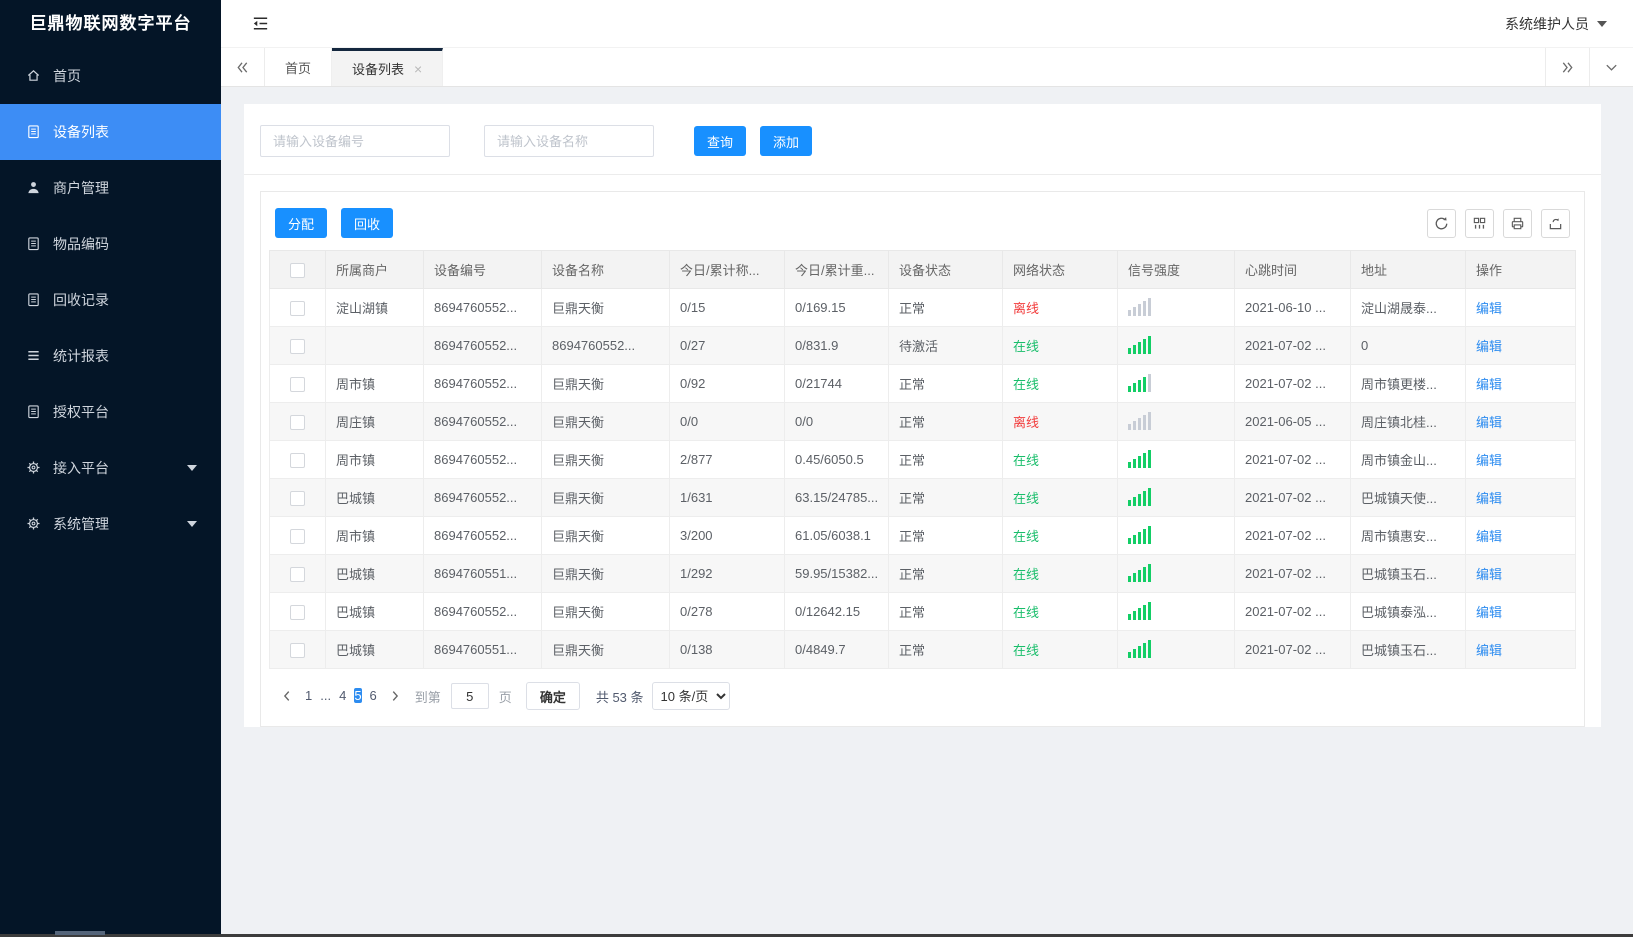 Image resolution: width=1633 pixels, height=937 pixels. I want to click on tab-label: 首页, so click(298, 68).